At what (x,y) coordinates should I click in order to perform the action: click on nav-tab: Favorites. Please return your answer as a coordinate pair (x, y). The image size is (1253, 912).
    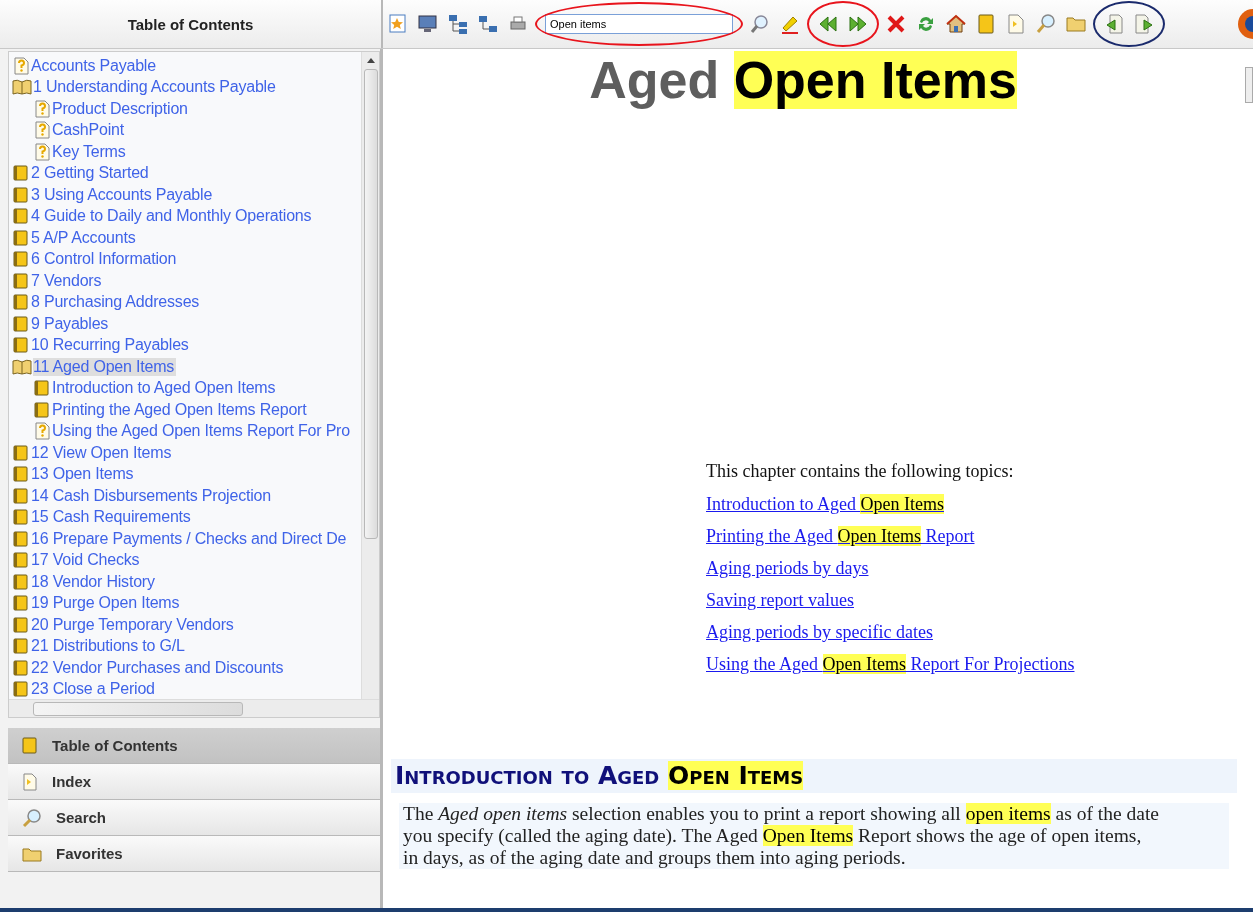
    Looking at the image, I should click on (194, 854).